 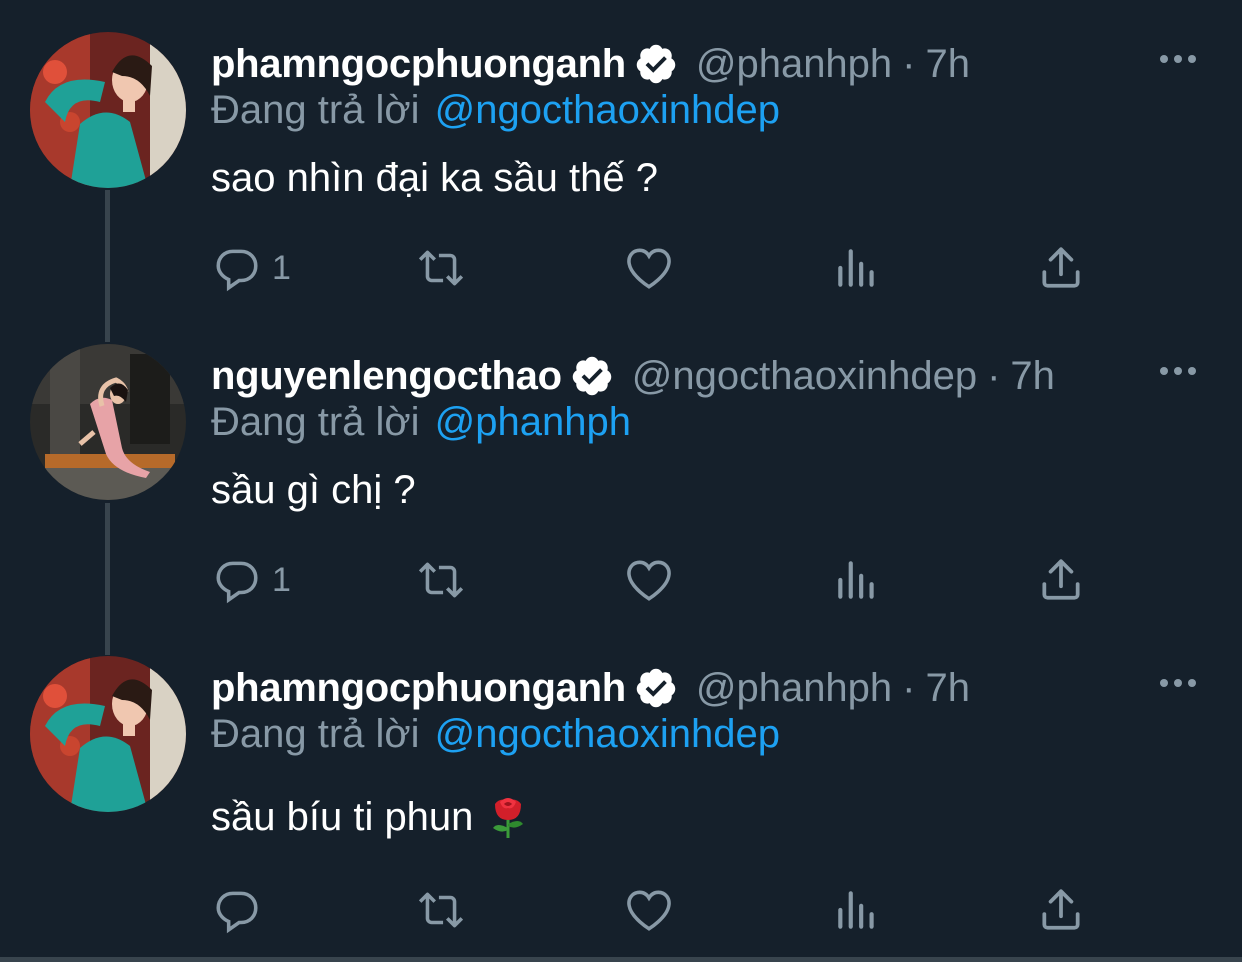 I want to click on tweet-text: sầu bíu ti phun, so click(x=370, y=817).